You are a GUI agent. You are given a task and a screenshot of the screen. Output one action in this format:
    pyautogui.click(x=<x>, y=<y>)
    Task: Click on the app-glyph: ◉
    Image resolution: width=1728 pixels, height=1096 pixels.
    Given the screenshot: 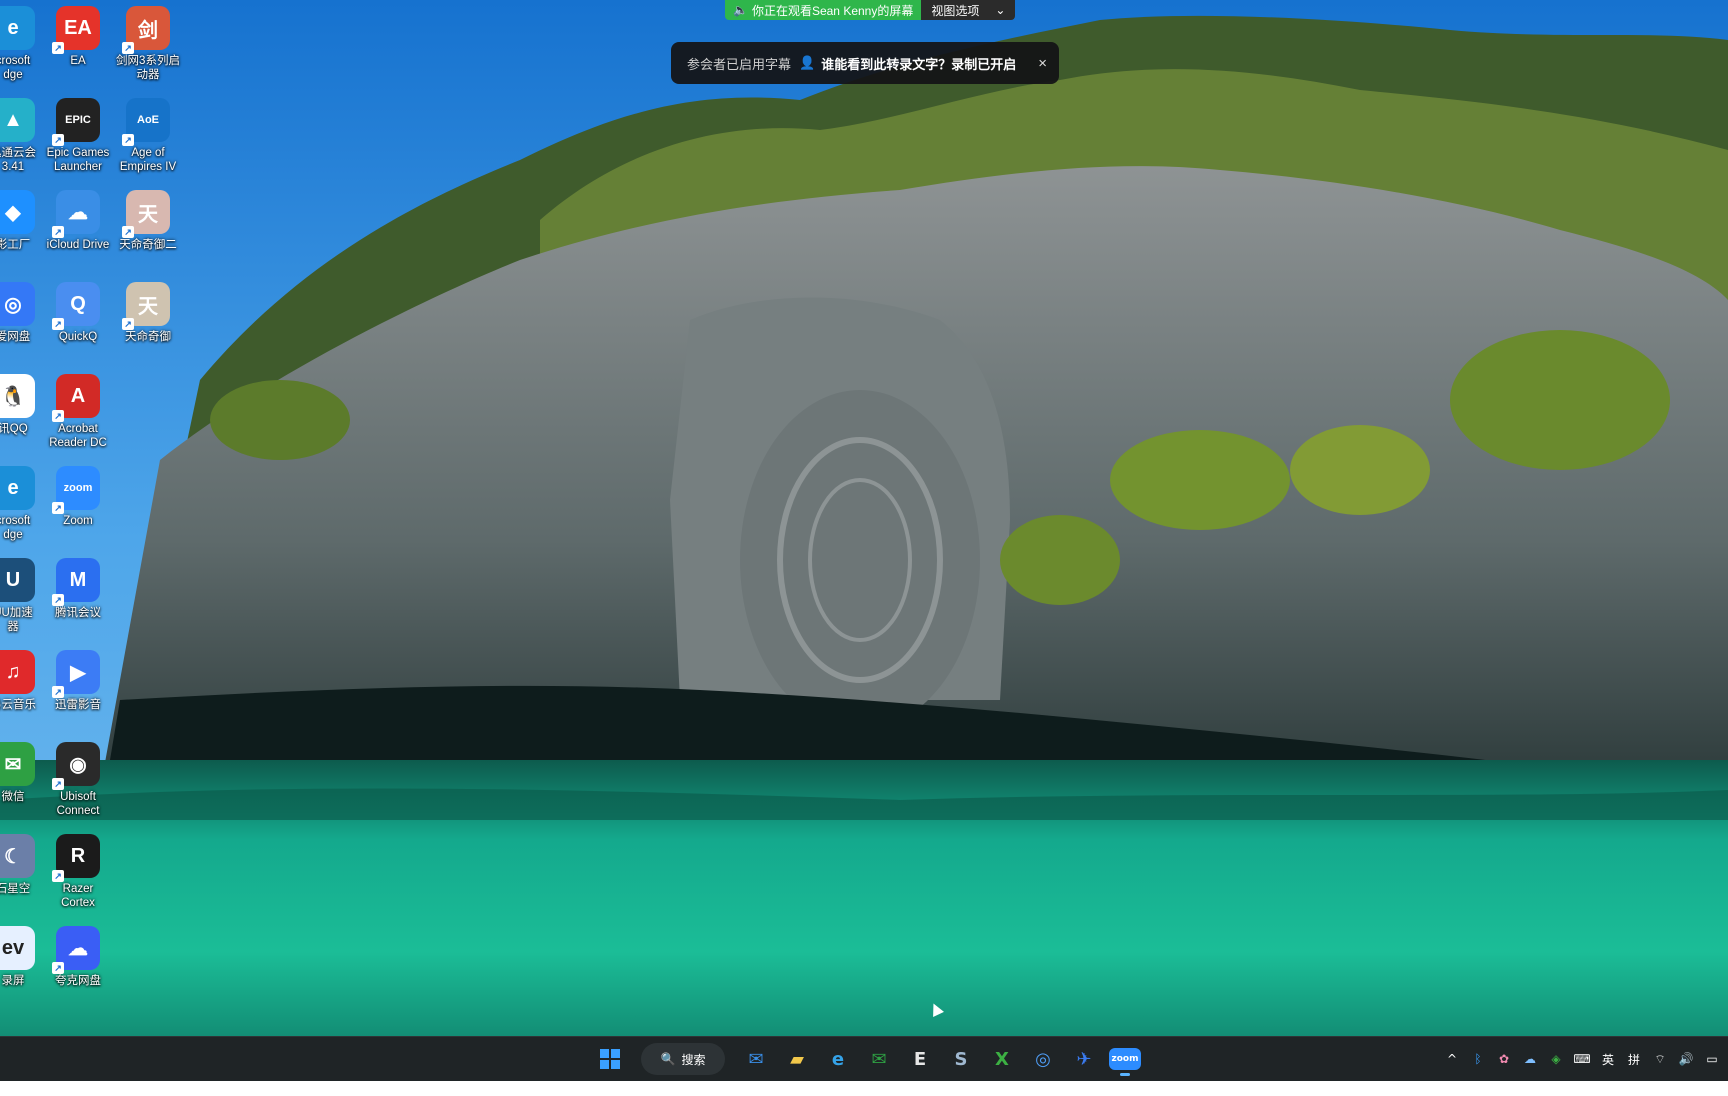 What is the action you would take?
    pyautogui.click(x=78, y=764)
    